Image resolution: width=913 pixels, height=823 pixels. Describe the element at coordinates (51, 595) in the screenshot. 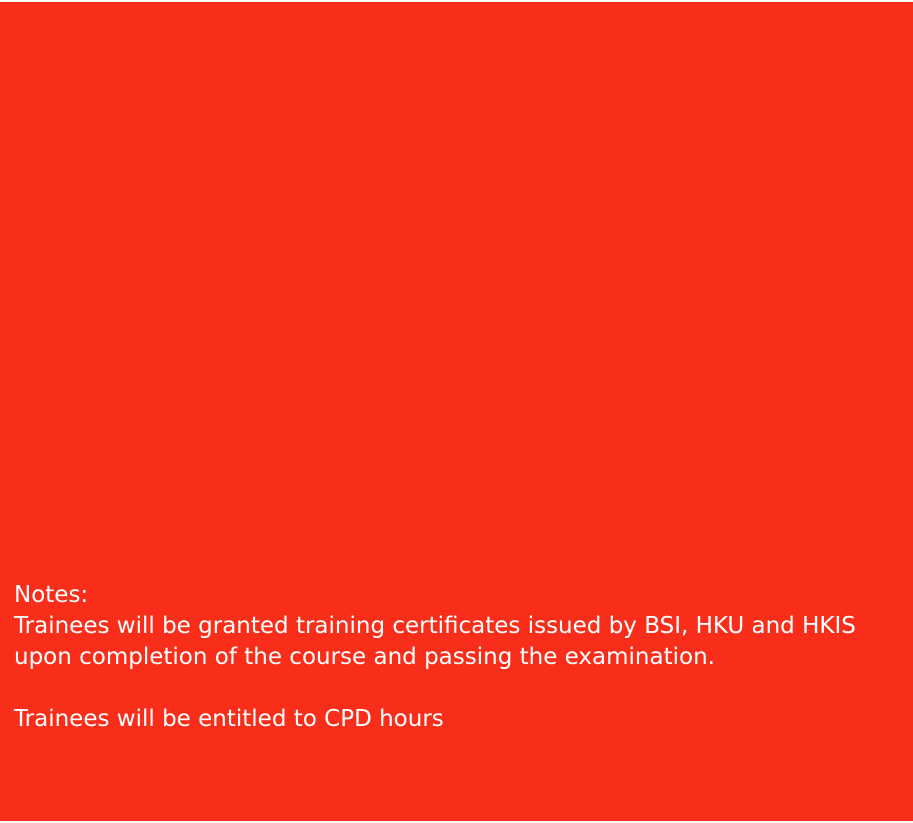

I see `notes-heading: Notes:` at that location.